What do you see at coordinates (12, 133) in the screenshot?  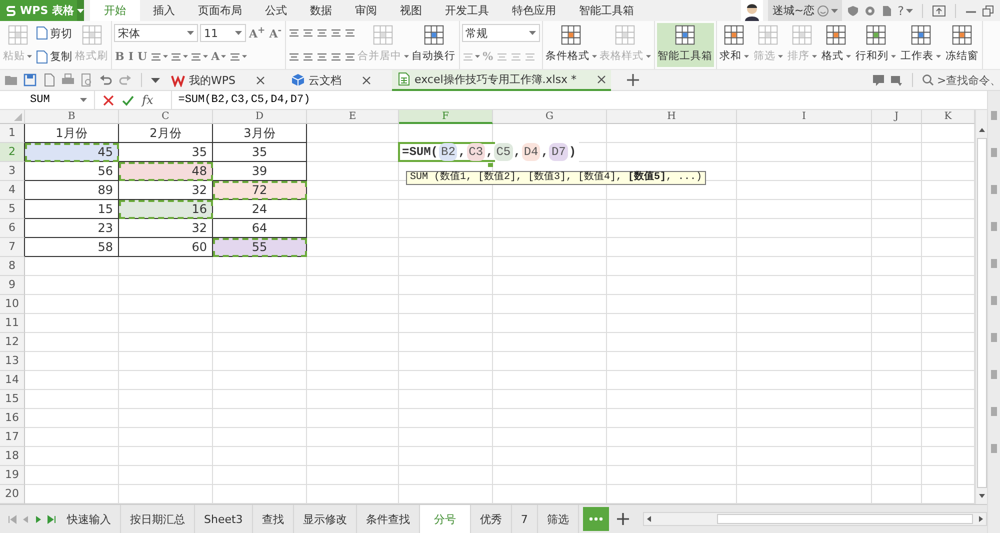 I see `row-header: 1` at bounding box center [12, 133].